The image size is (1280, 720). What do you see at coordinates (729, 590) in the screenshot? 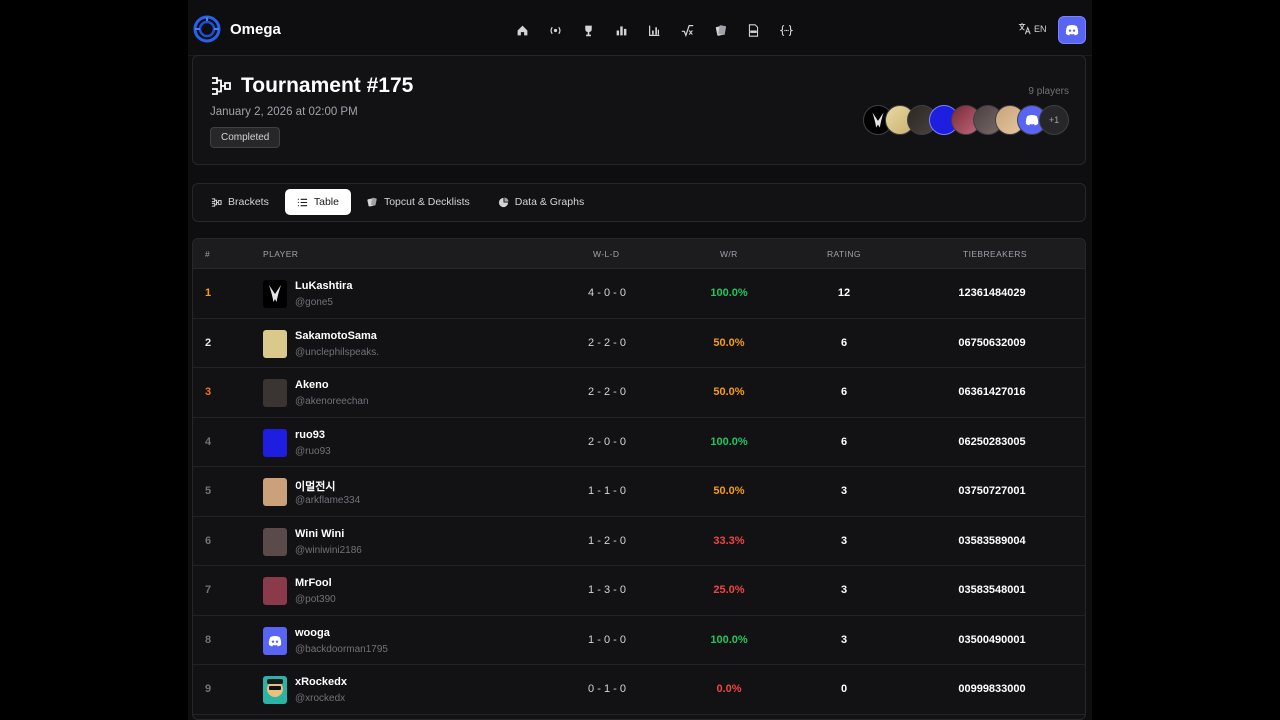
I see `winrate-cell: 25.0%` at bounding box center [729, 590].